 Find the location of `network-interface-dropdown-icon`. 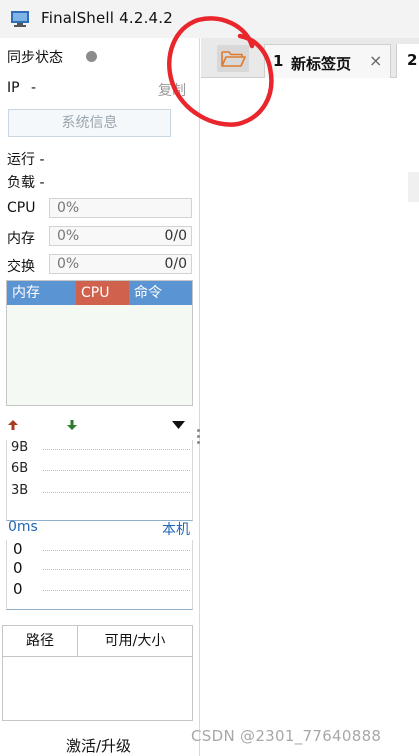

network-interface-dropdown-icon is located at coordinates (178, 425).